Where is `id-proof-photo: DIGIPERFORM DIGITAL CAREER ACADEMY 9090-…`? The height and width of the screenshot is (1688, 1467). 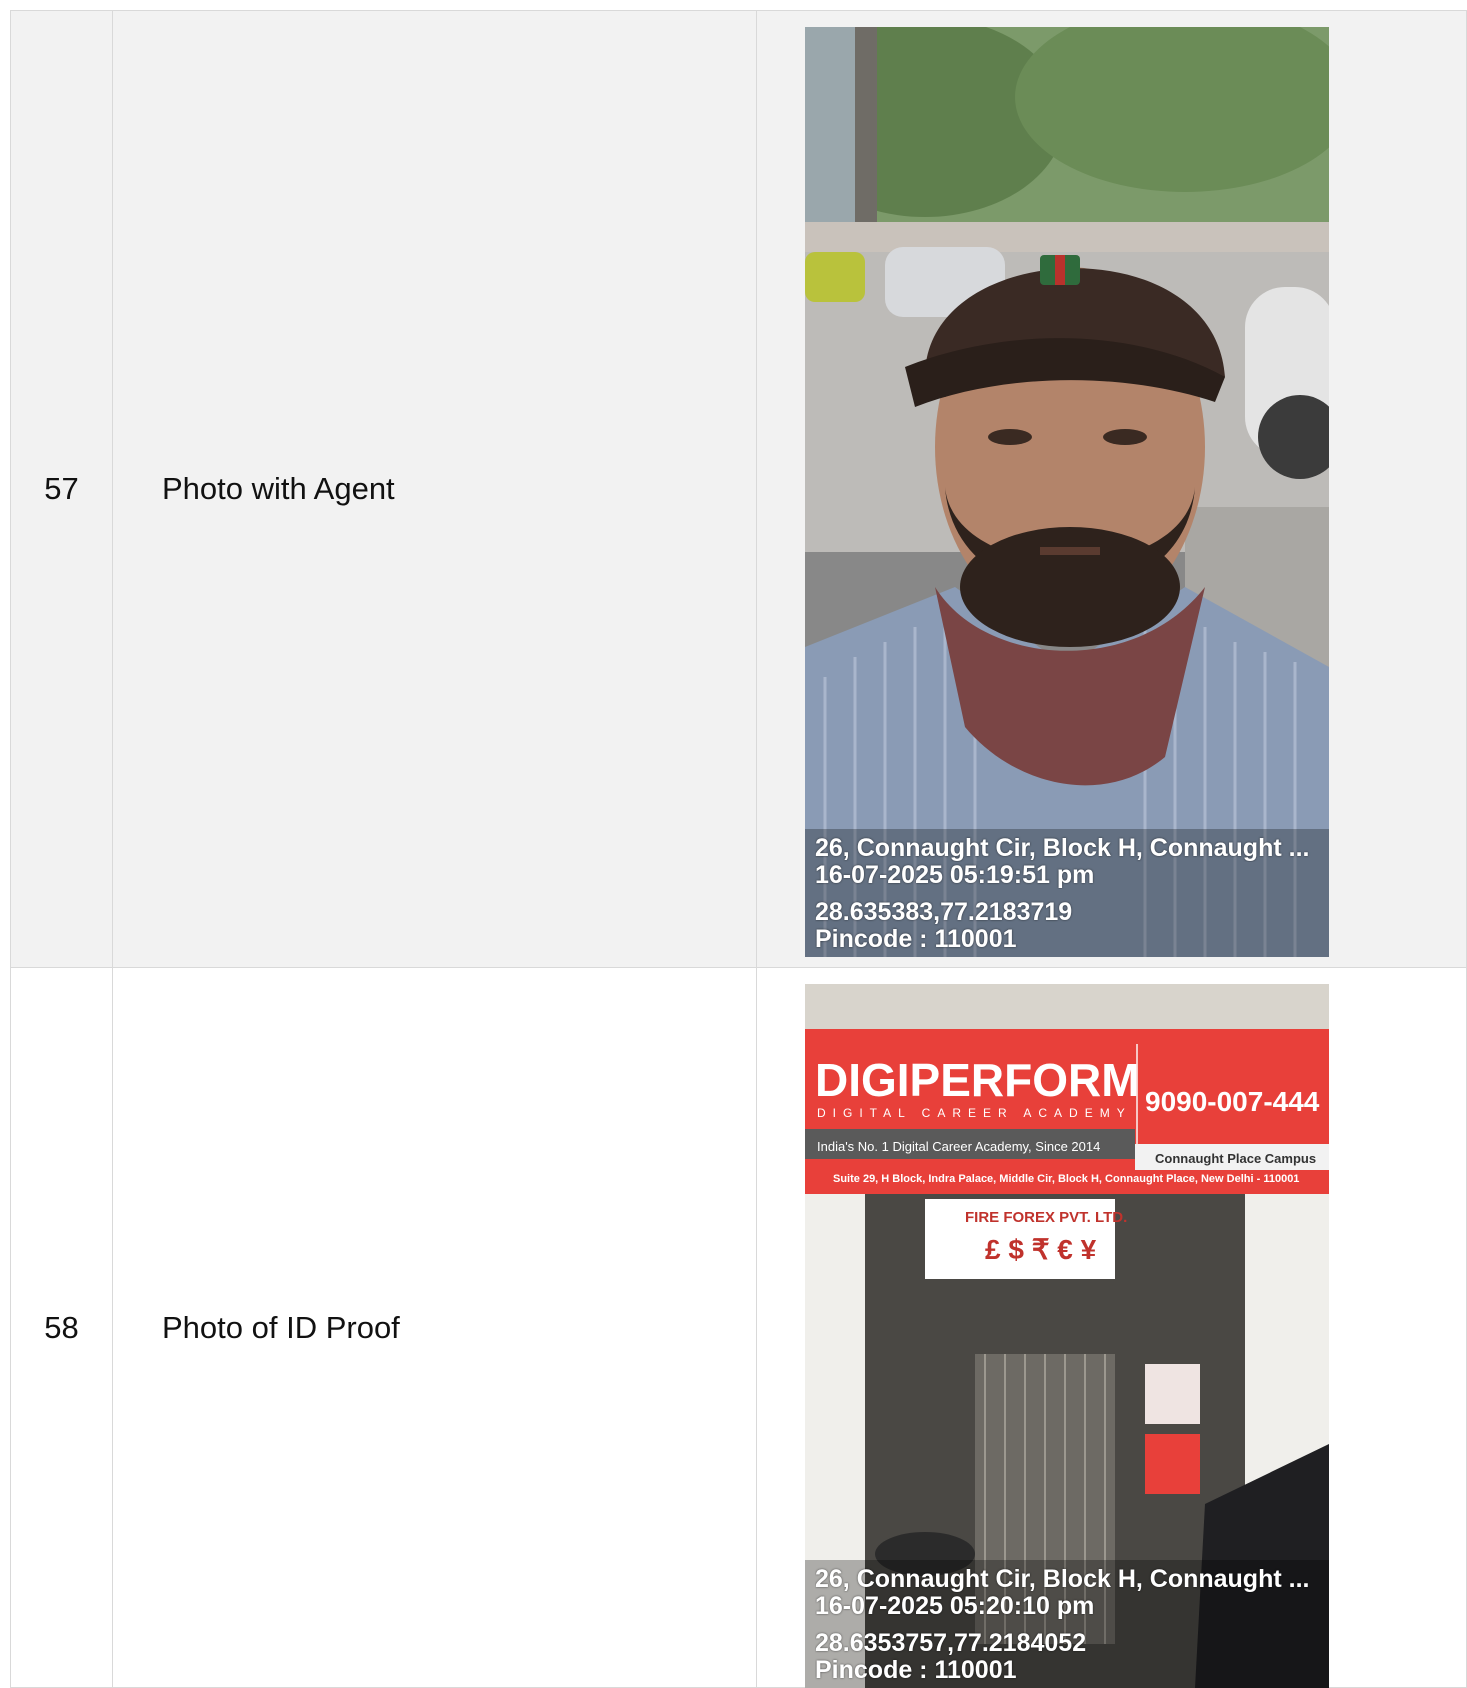
id-proof-photo: DIGIPERFORM DIGITAL CAREER ACADEMY 9090-… is located at coordinates (1067, 1336).